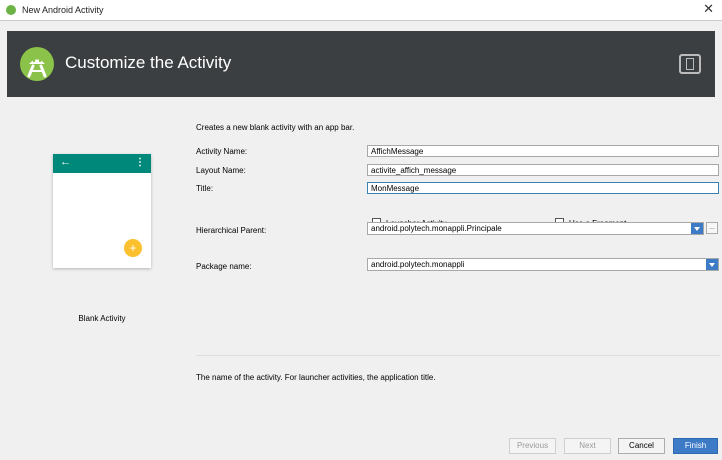 This screenshot has height=460, width=722. What do you see at coordinates (361, 64) in the screenshot?
I see `wizard-banner: Customize the Activity` at bounding box center [361, 64].